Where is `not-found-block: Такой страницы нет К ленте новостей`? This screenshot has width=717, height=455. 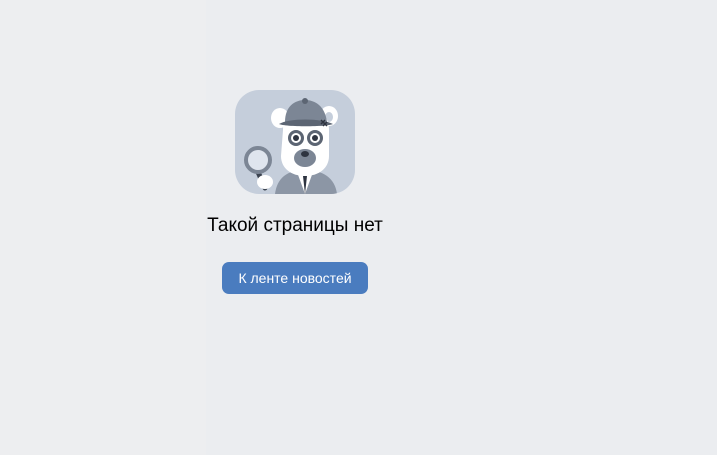
not-found-block: Такой страницы нет К ленте новостей is located at coordinates (295, 195).